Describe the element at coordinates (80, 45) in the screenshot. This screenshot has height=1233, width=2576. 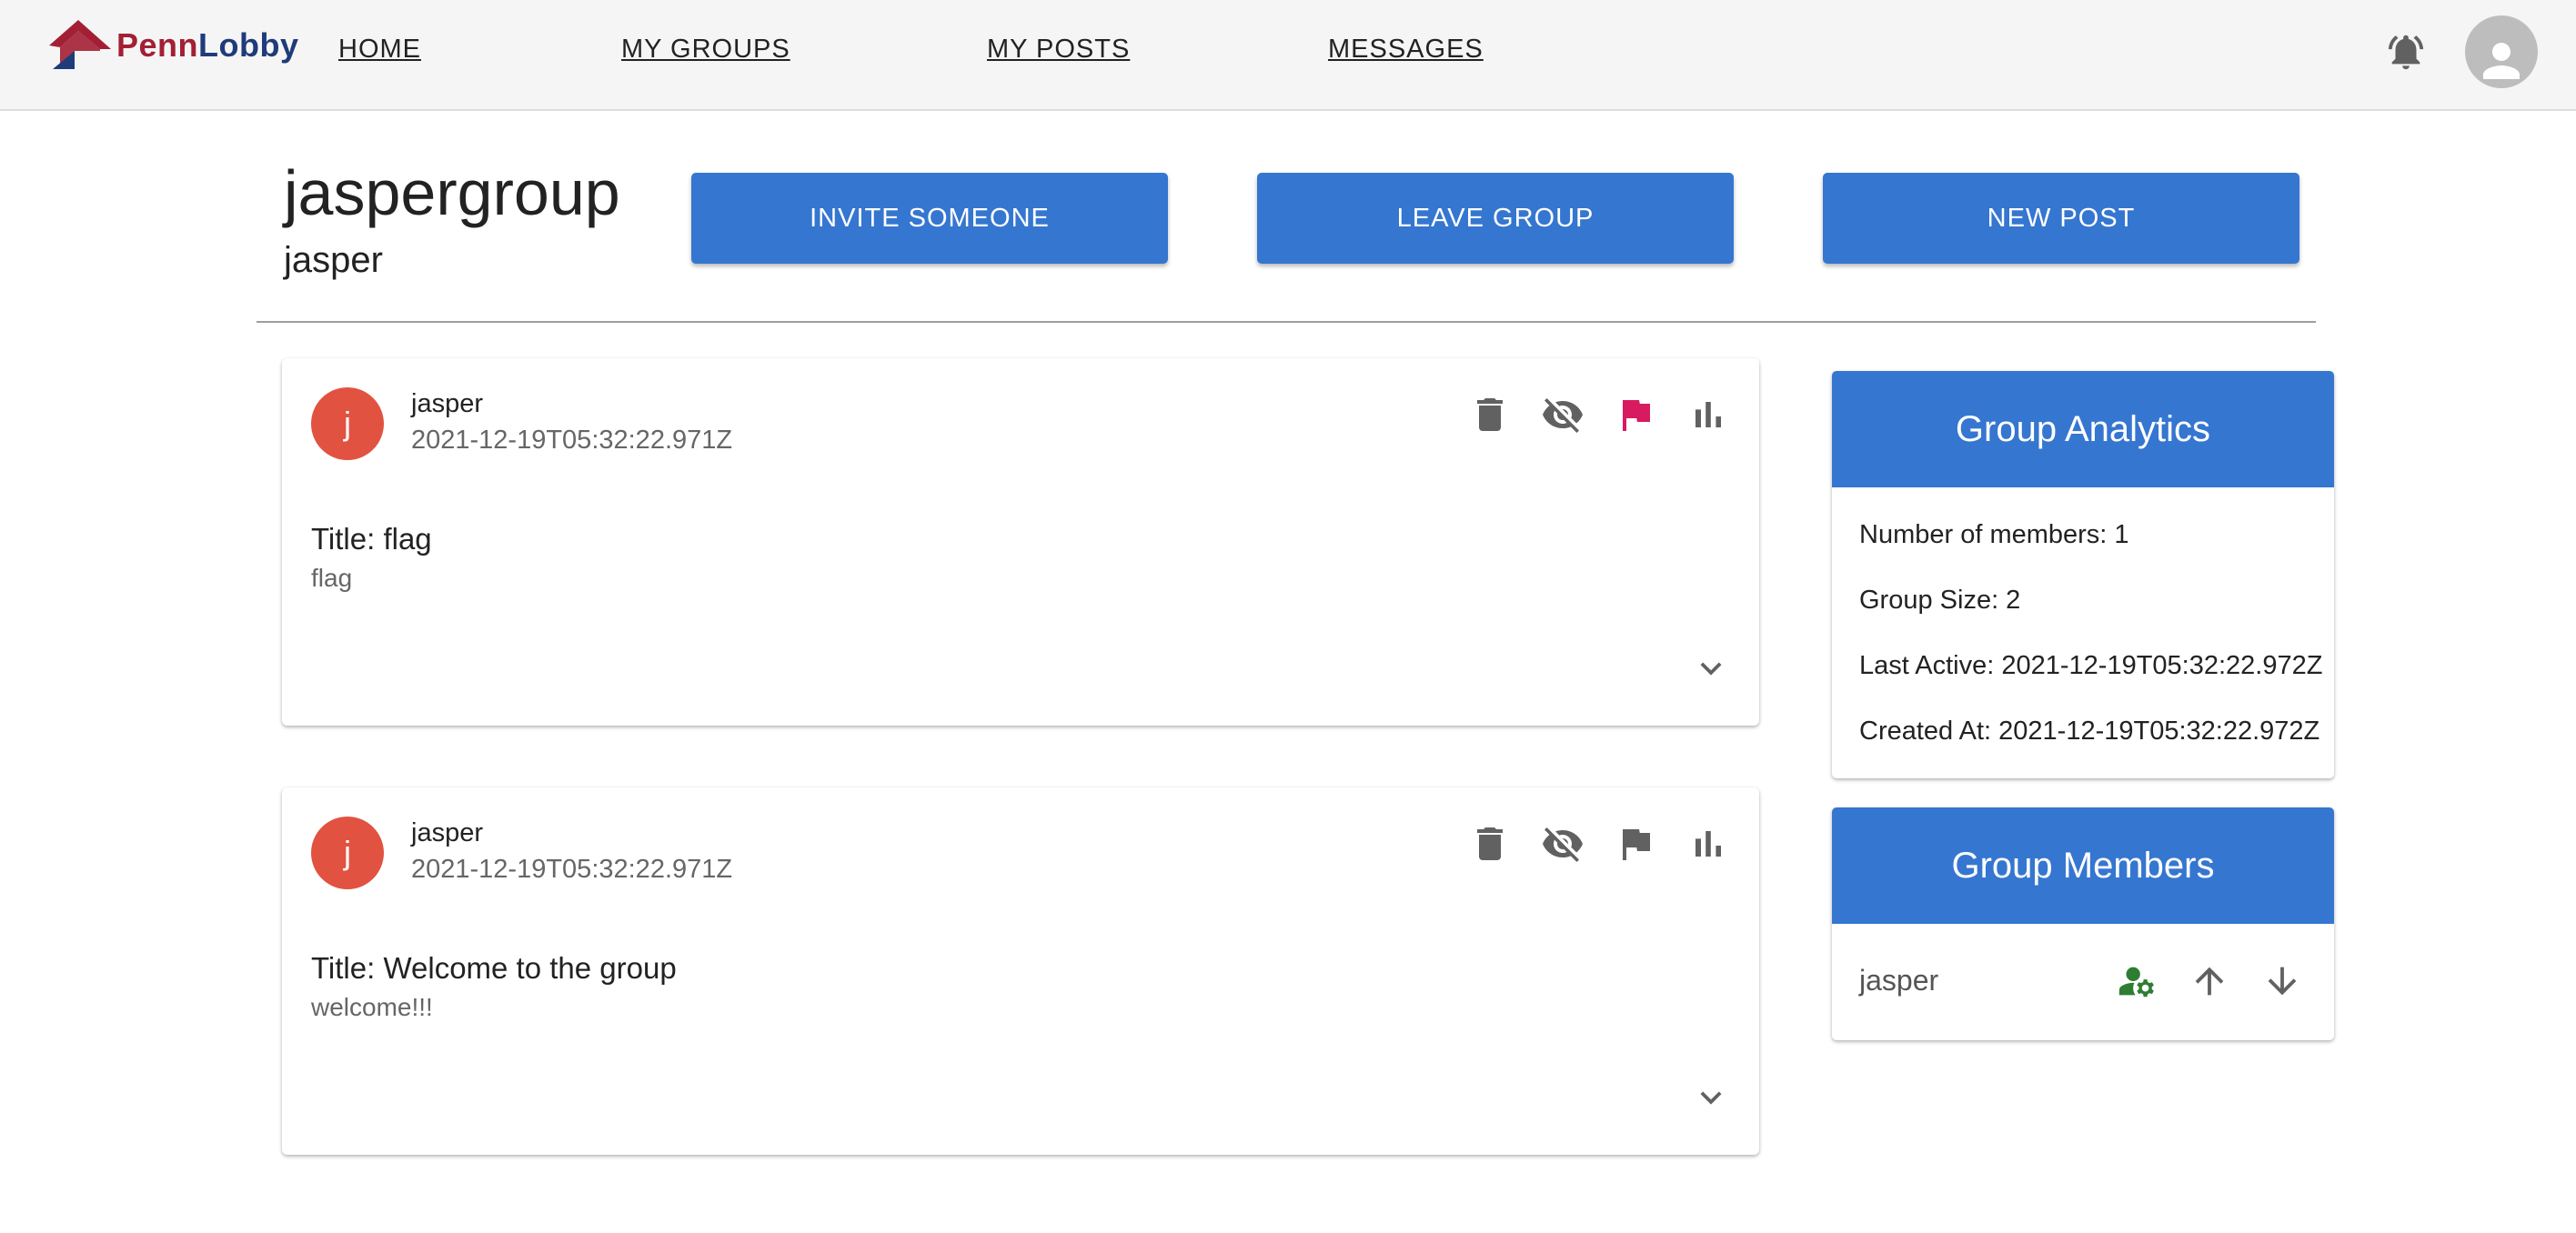
I see `logo-house-icon` at that location.